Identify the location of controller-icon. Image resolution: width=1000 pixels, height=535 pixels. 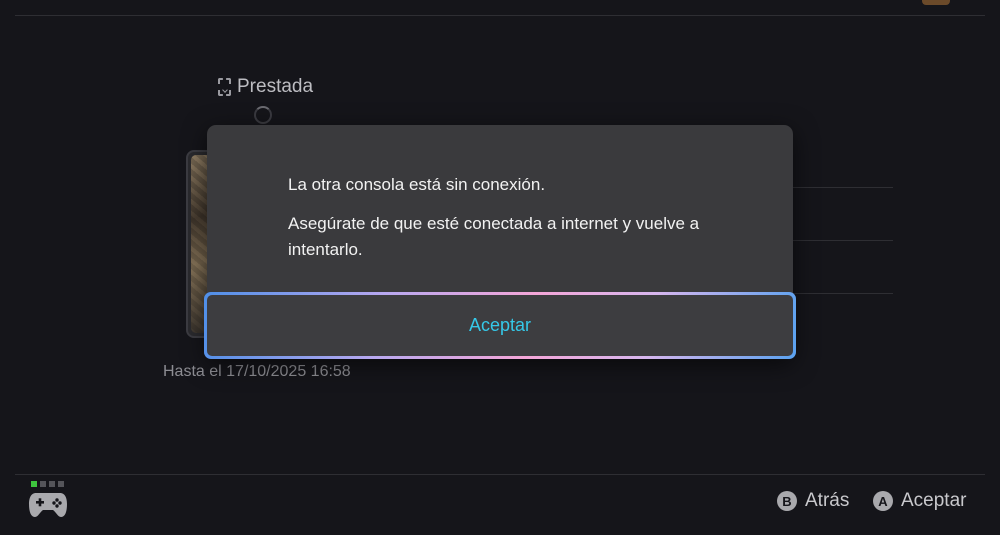
(48, 505).